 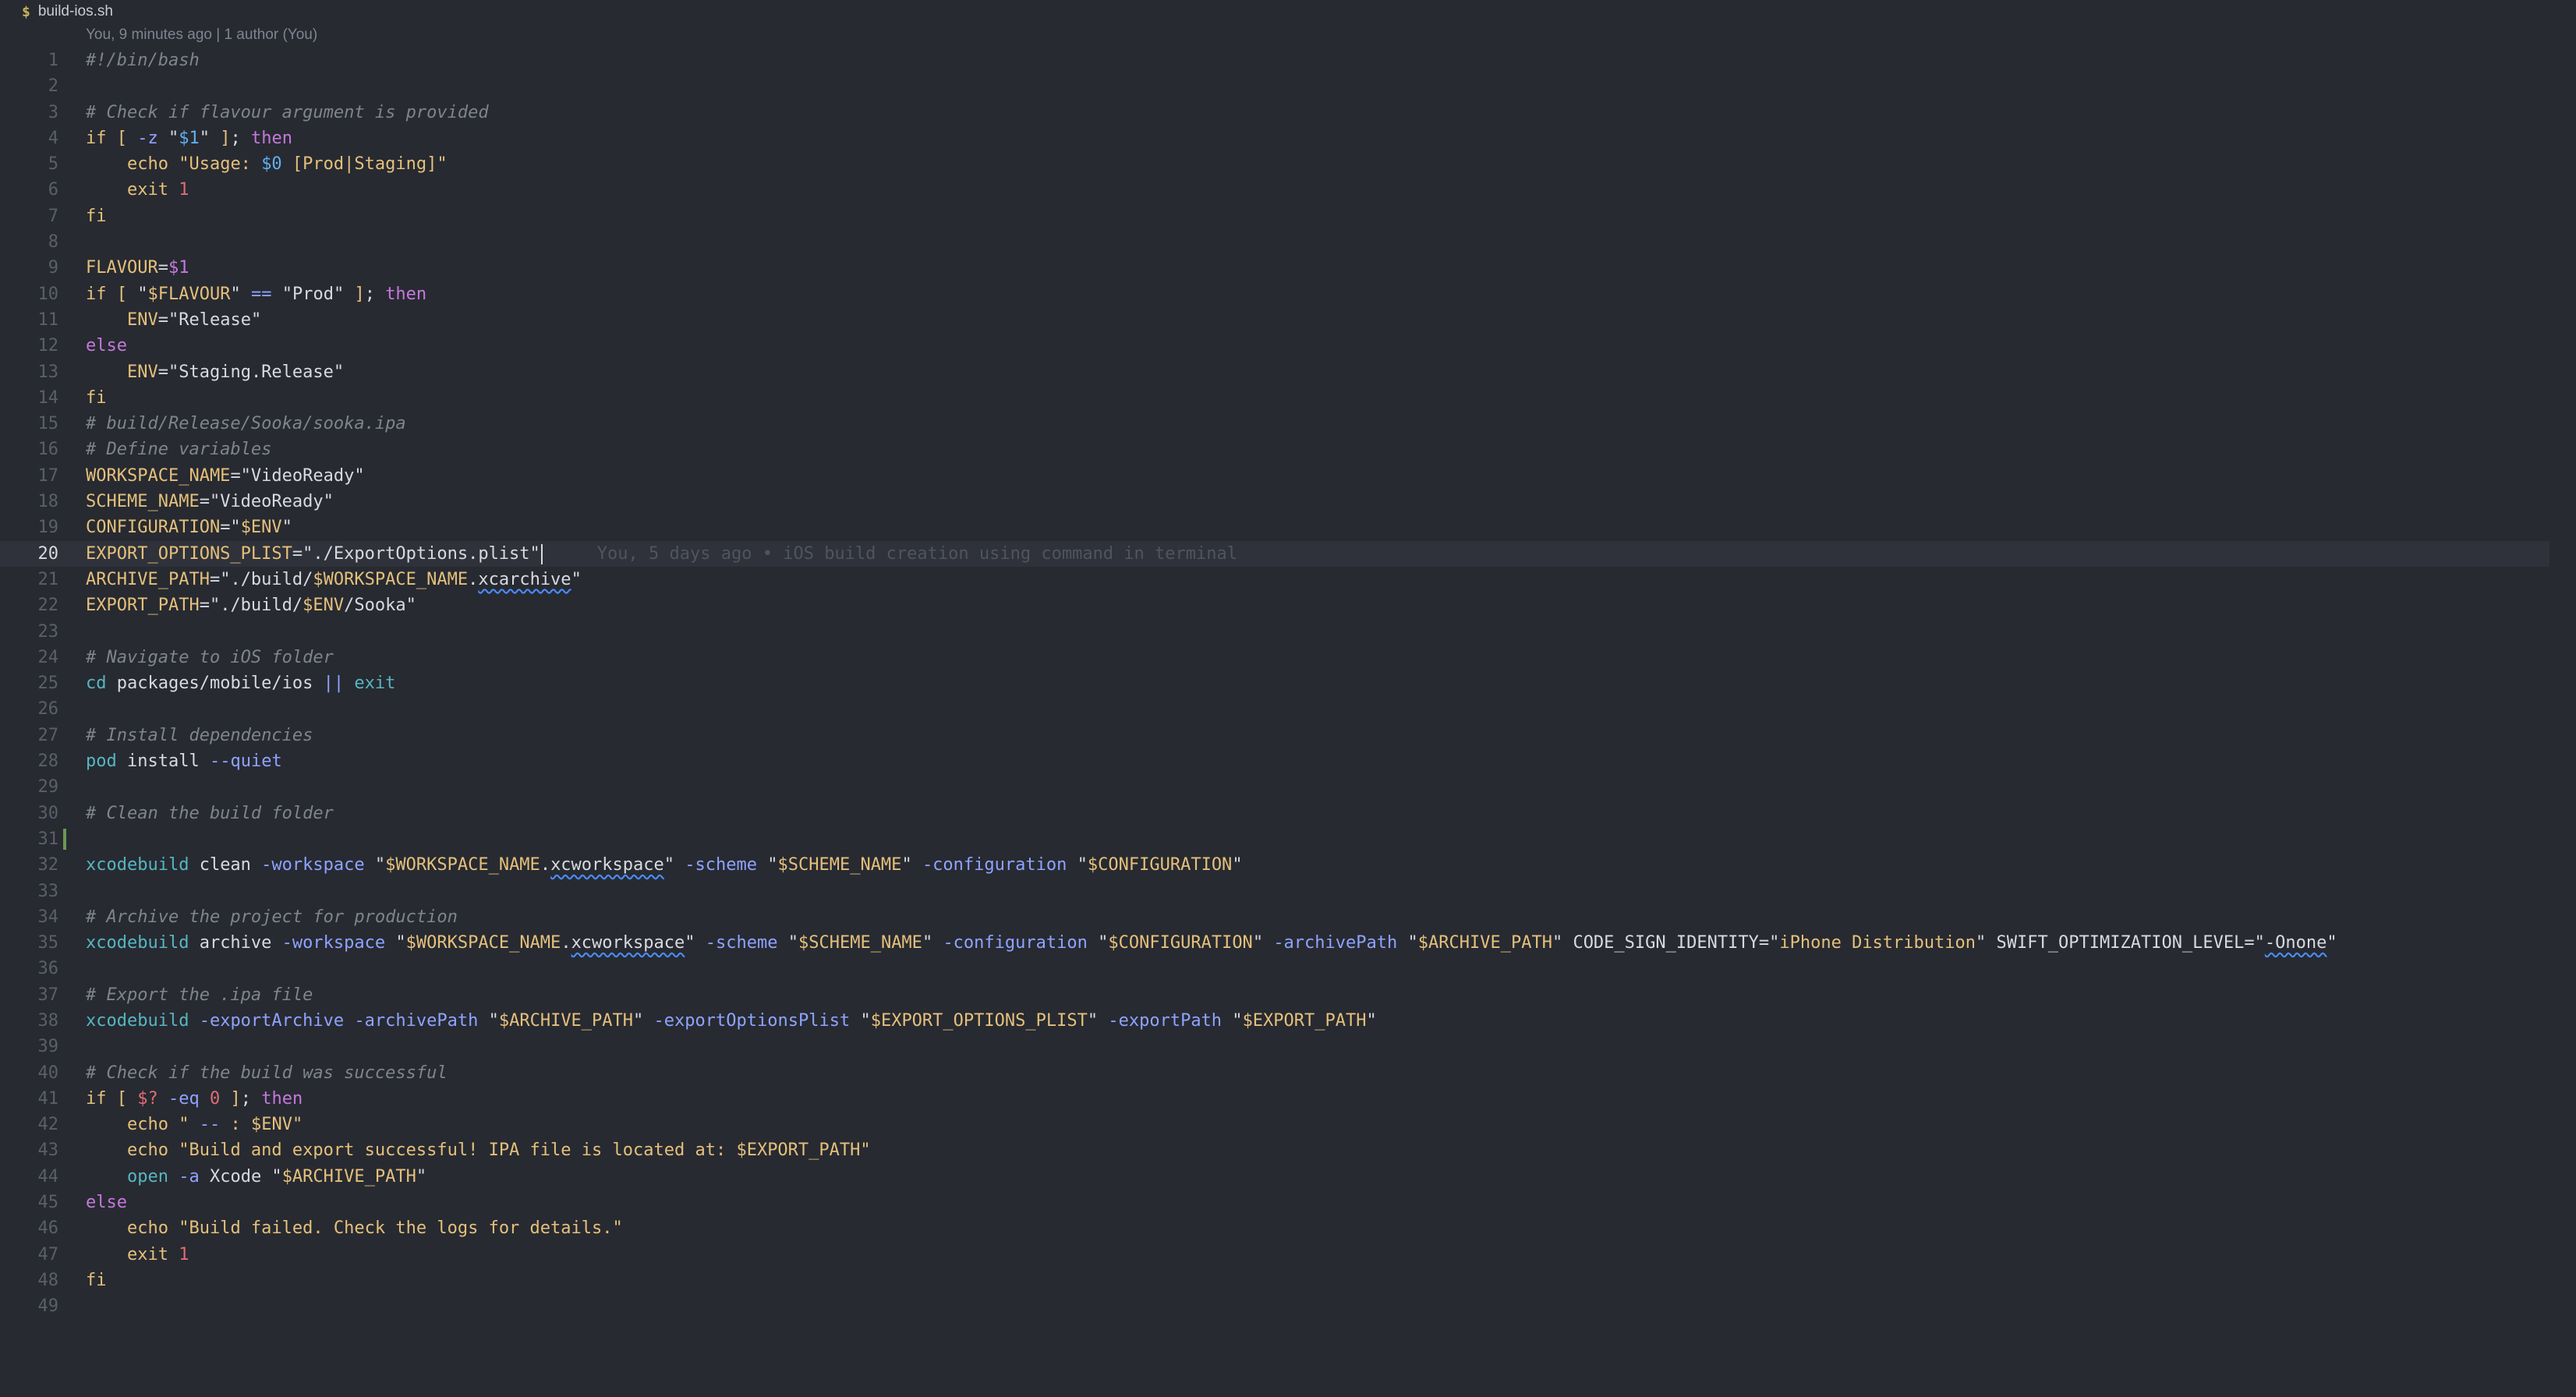 I want to click on code-token: $CONFIGURATION, so click(x=1160, y=865).